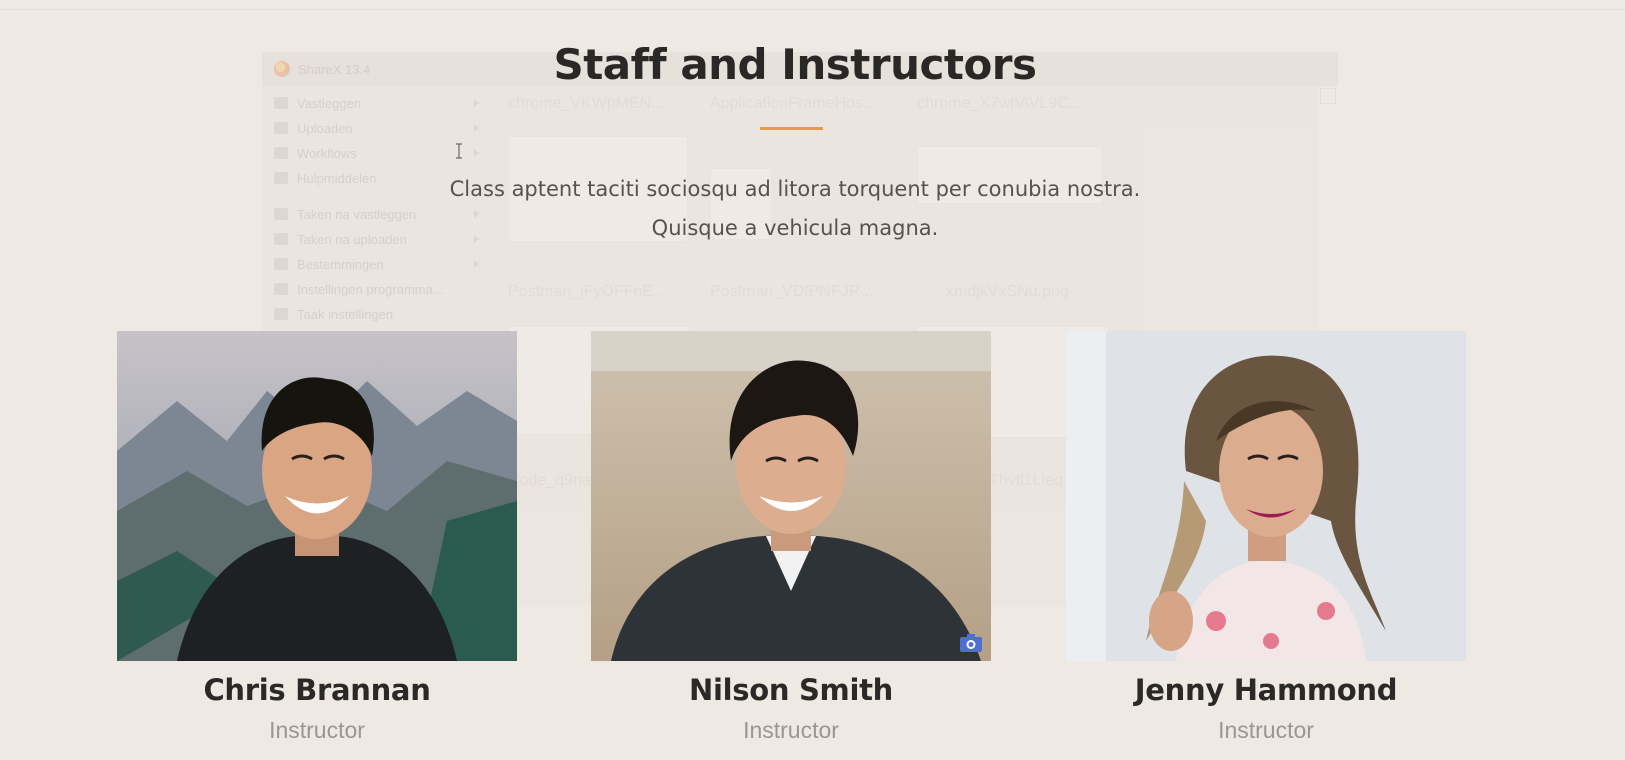 This screenshot has height=760, width=1625. Describe the element at coordinates (376, 156) in the screenshot. I see `overlay-menu-item: Workflows` at that location.